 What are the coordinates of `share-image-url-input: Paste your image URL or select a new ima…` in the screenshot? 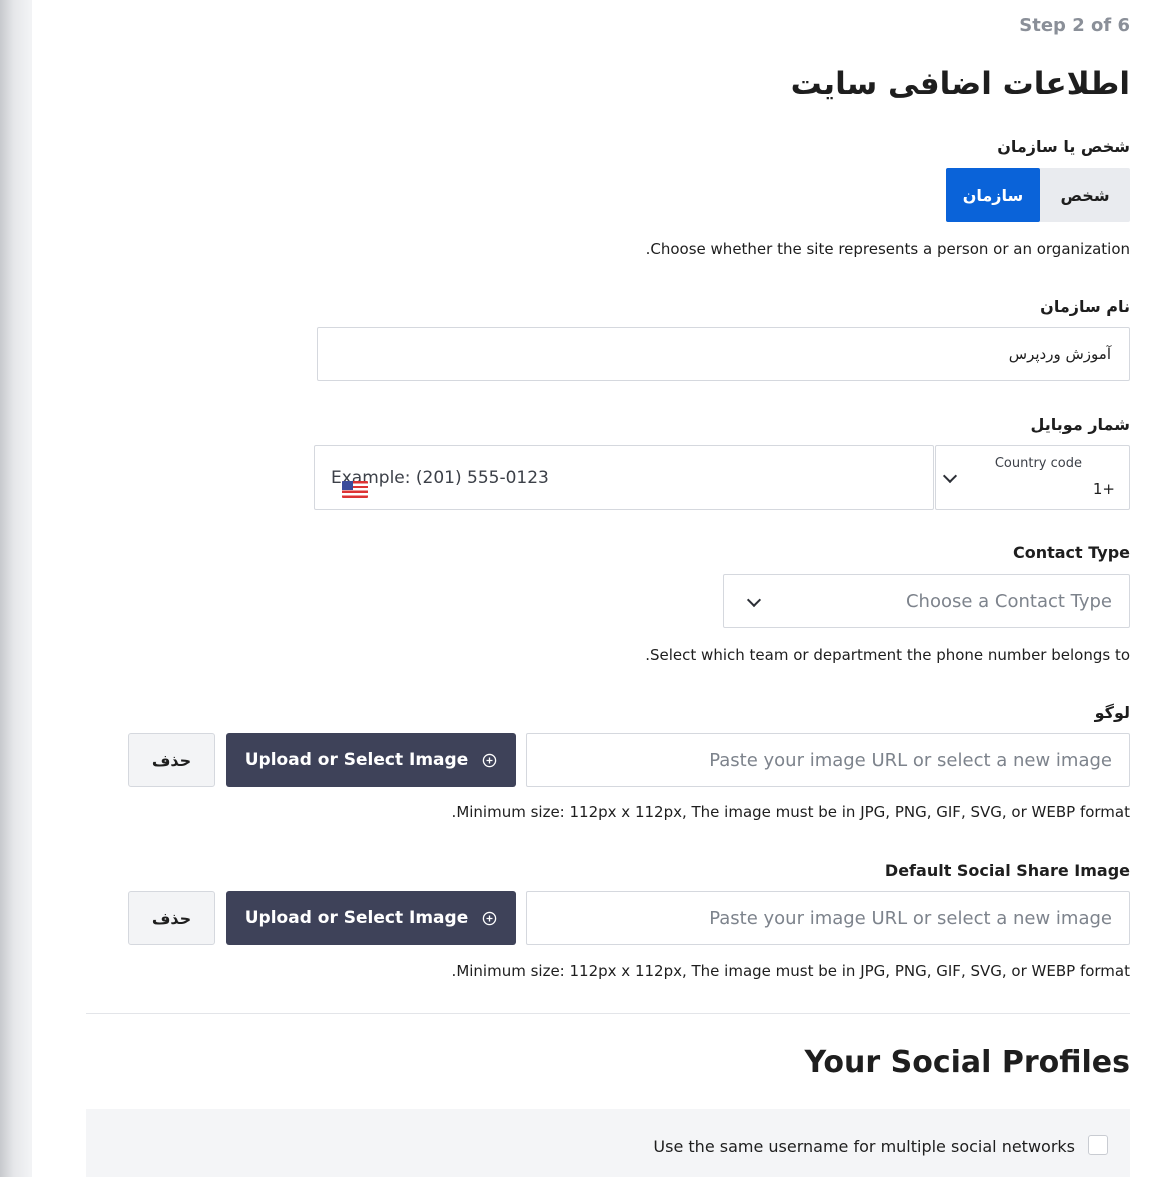 It's located at (828, 918).